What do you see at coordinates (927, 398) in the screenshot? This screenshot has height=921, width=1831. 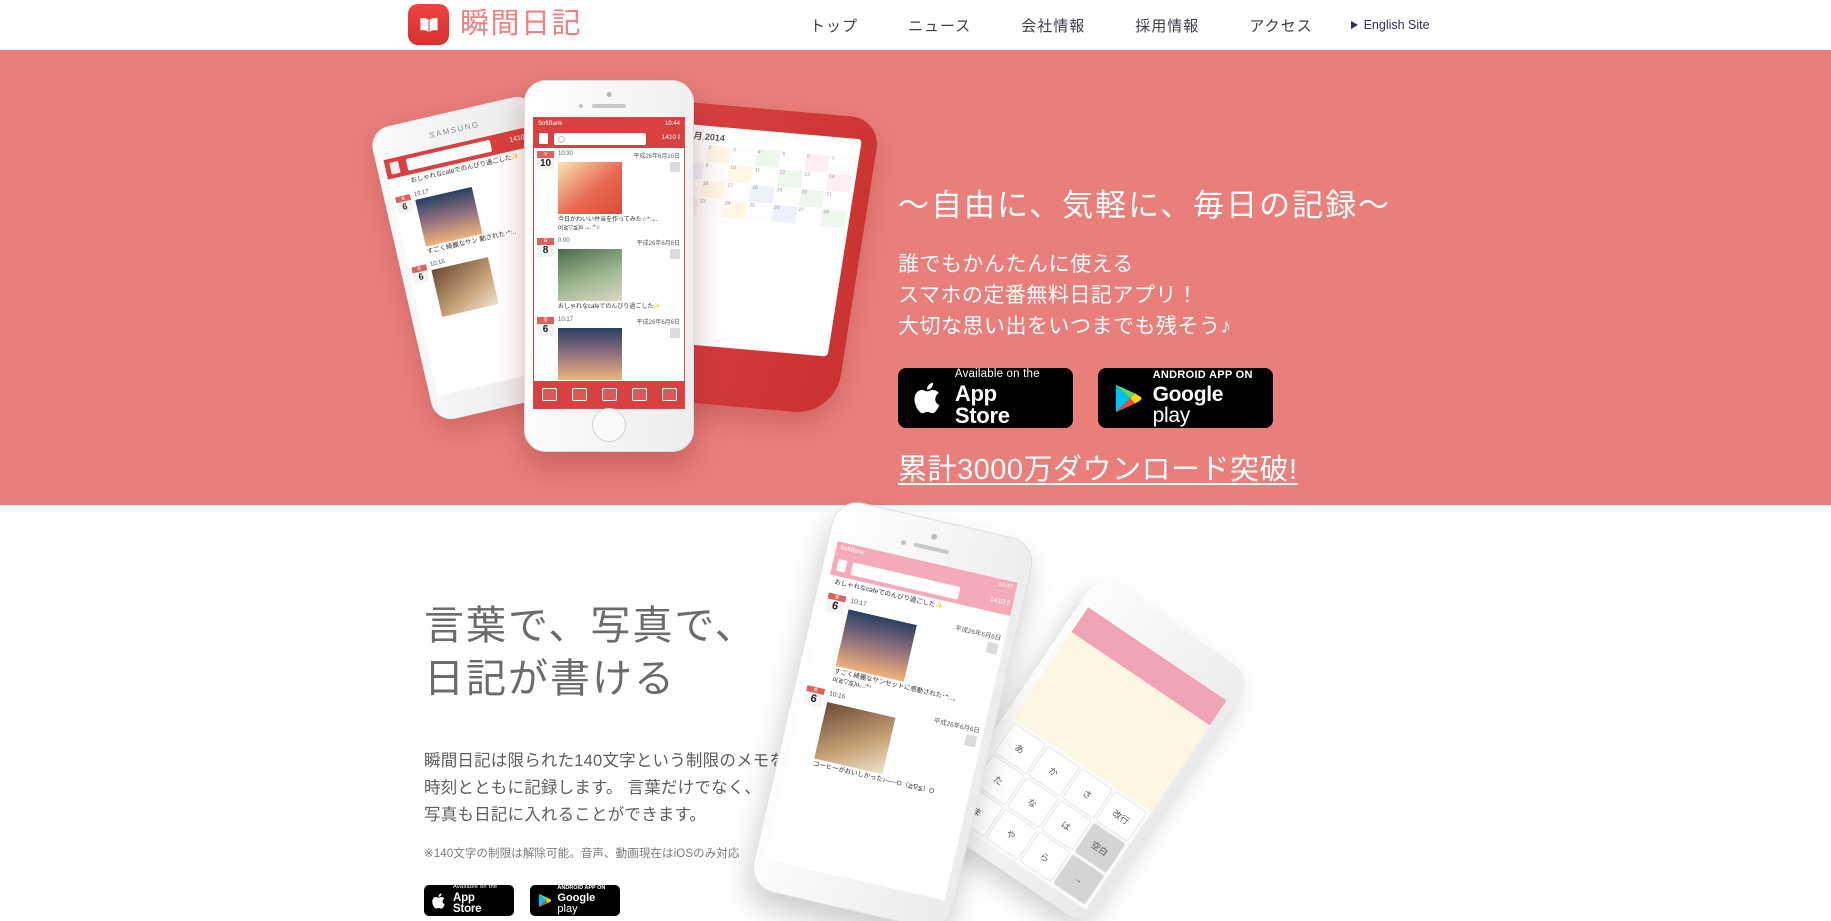 I see `apple-icon` at bounding box center [927, 398].